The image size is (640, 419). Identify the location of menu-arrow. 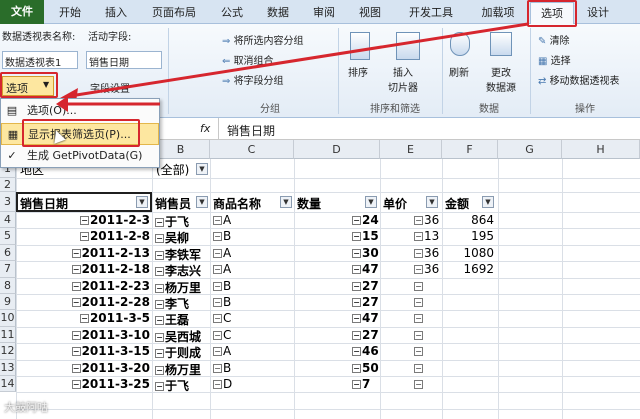
(108, 104).